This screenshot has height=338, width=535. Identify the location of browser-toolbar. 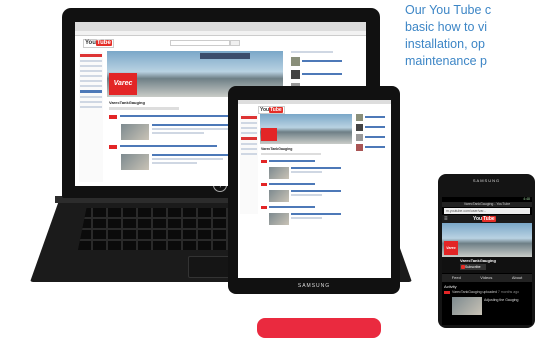
(220, 33).